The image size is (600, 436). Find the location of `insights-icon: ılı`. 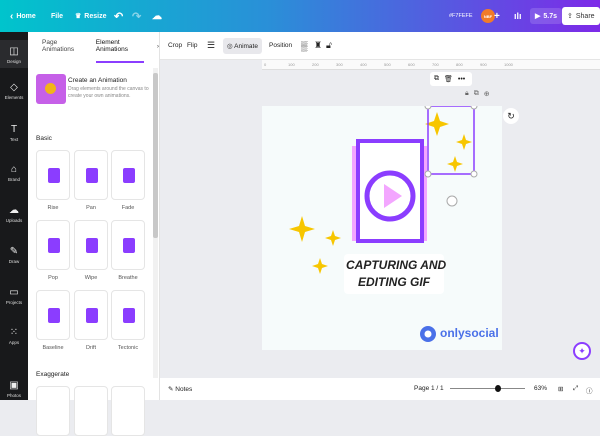

insights-icon: ılı is located at coordinates (518, 16).